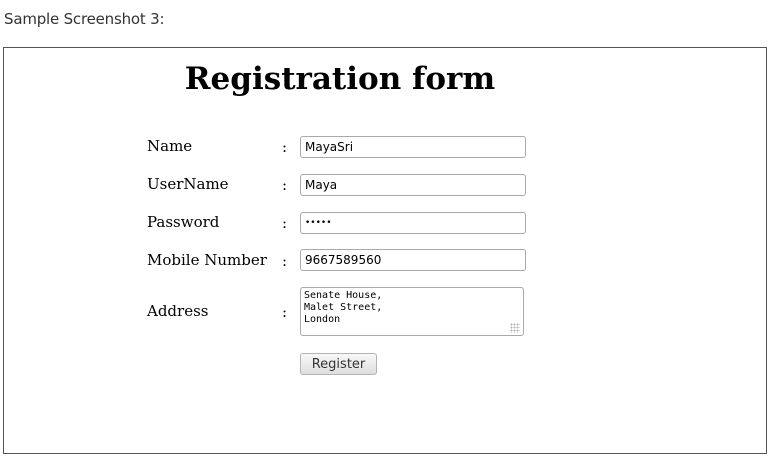  What do you see at coordinates (285, 147) in the screenshot?
I see `name-colon: :` at bounding box center [285, 147].